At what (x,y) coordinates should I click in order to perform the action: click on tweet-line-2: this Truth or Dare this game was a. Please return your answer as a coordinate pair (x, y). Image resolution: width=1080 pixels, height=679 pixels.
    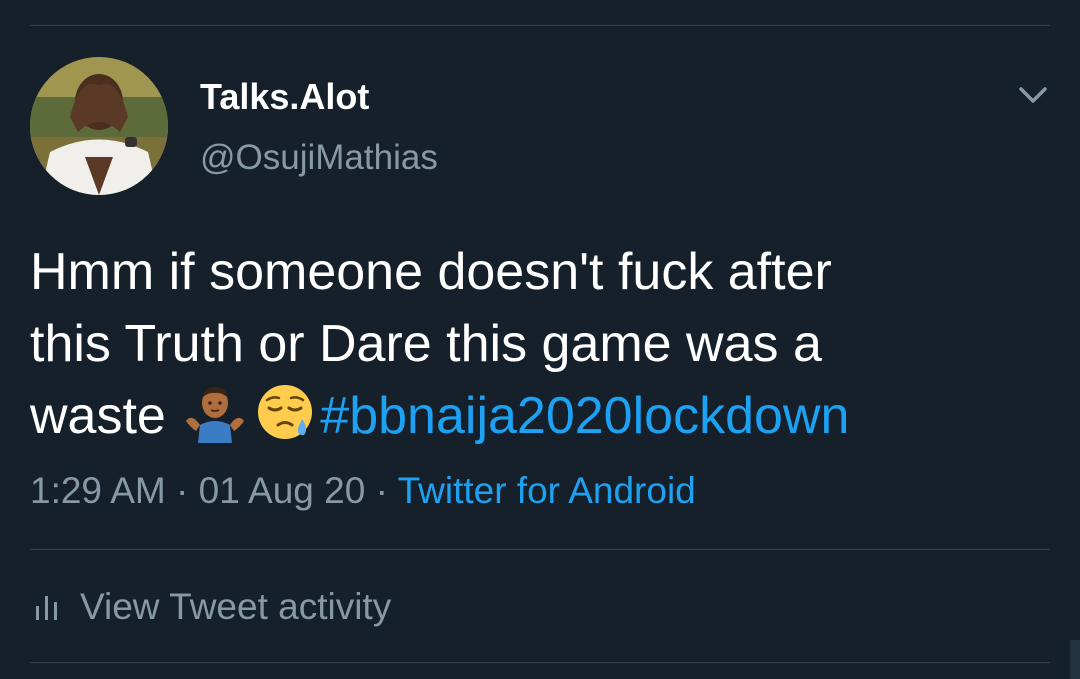
    Looking at the image, I should click on (426, 344).